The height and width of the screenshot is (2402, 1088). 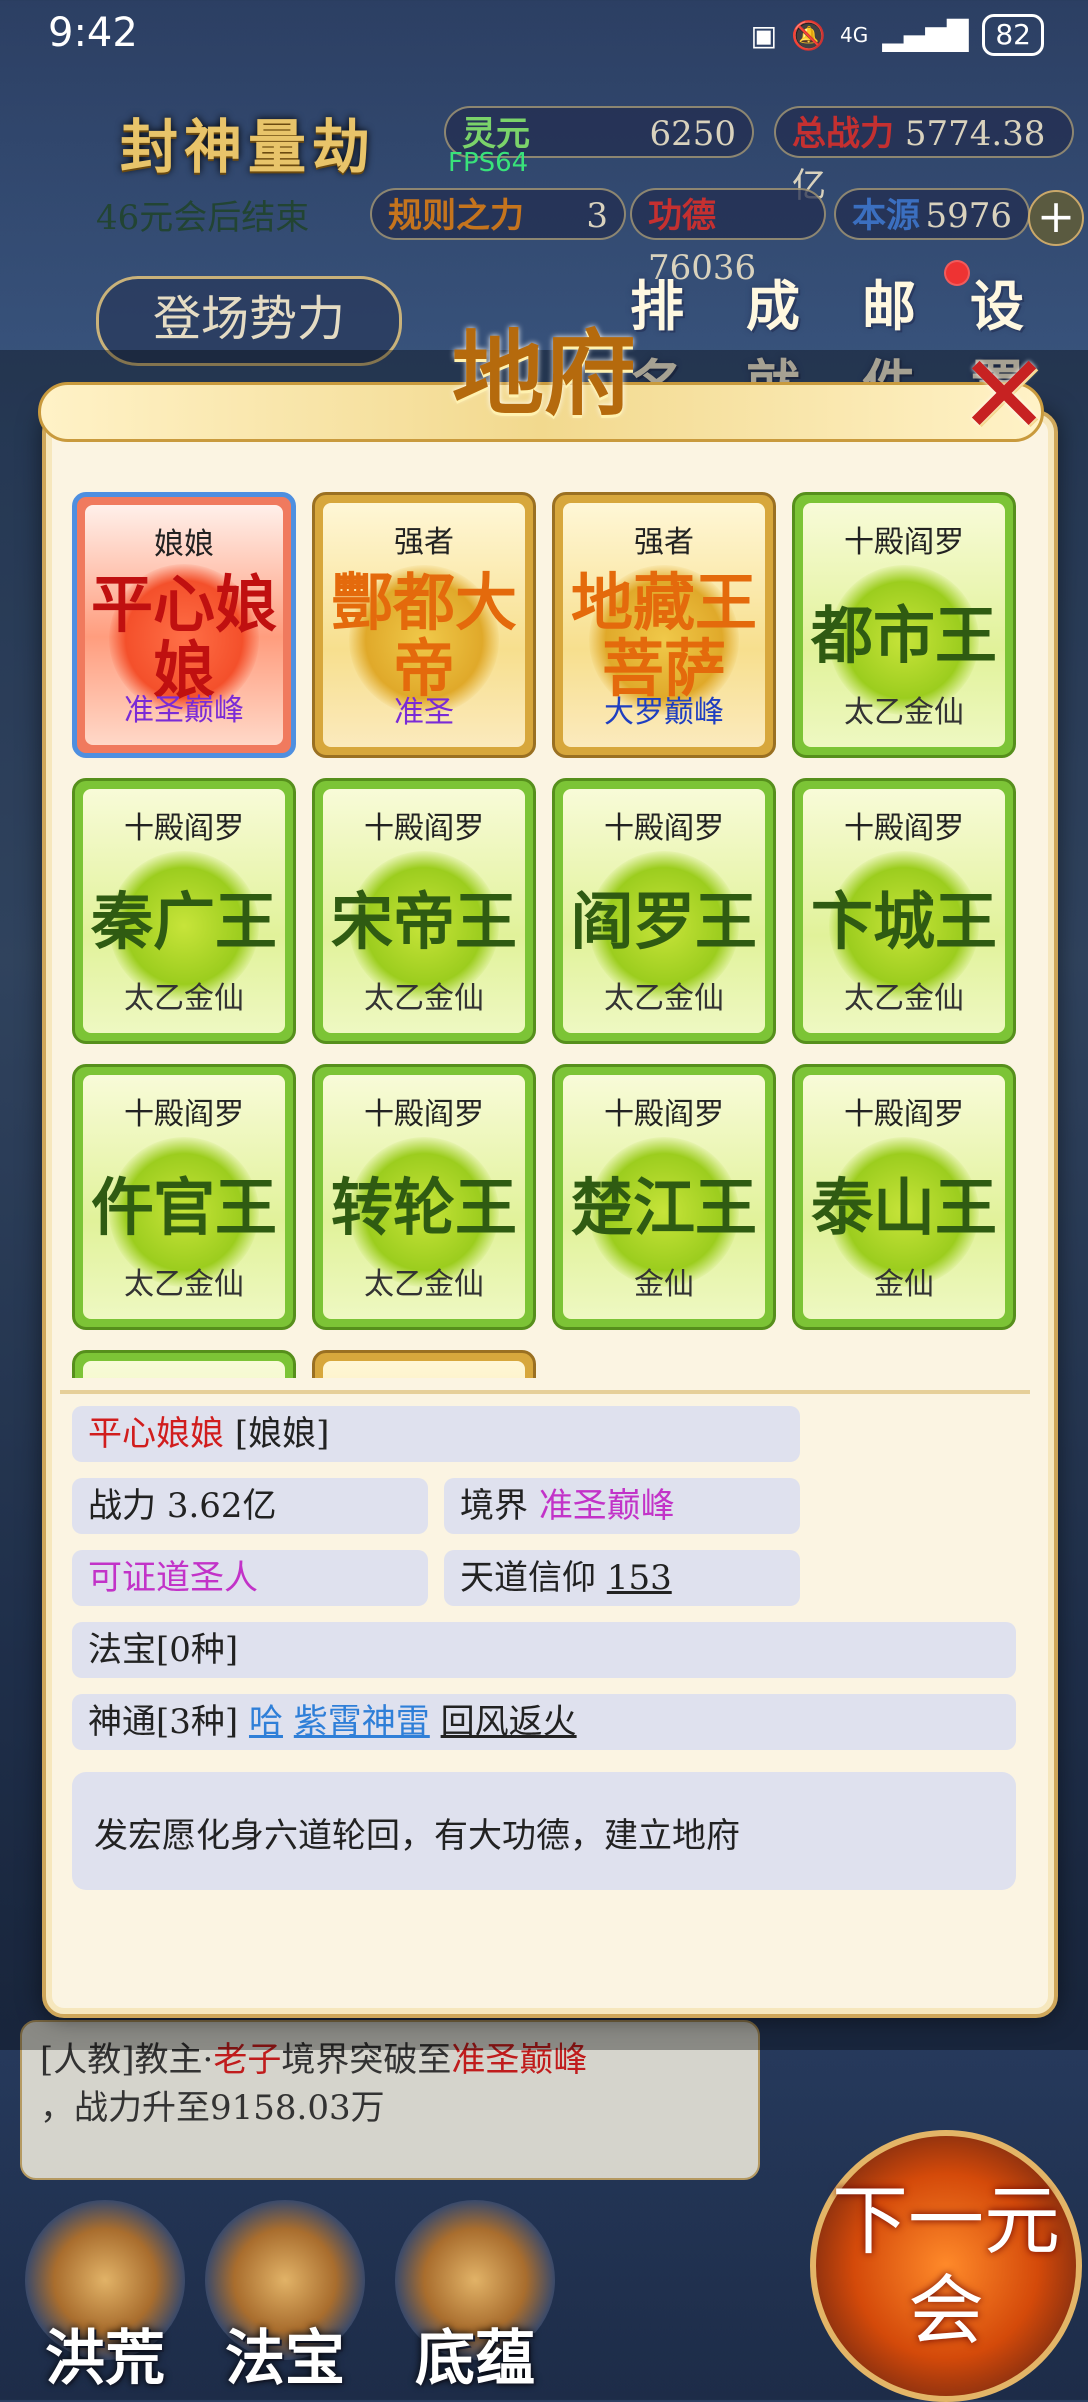 I want to click on card-background: 十殿阎罗 卞城王 太乙金仙, so click(x=904, y=911).